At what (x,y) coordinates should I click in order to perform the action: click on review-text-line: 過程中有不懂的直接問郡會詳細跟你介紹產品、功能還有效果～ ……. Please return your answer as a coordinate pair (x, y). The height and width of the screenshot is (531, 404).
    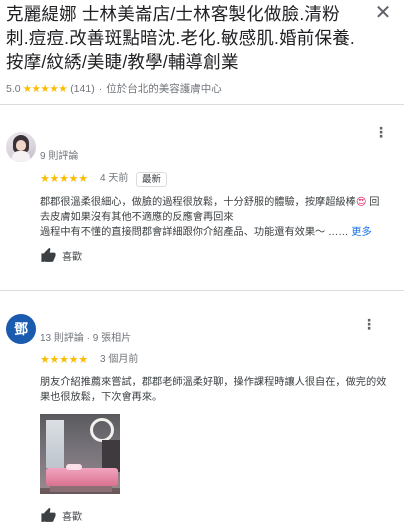
    Looking at the image, I should click on (194, 232).